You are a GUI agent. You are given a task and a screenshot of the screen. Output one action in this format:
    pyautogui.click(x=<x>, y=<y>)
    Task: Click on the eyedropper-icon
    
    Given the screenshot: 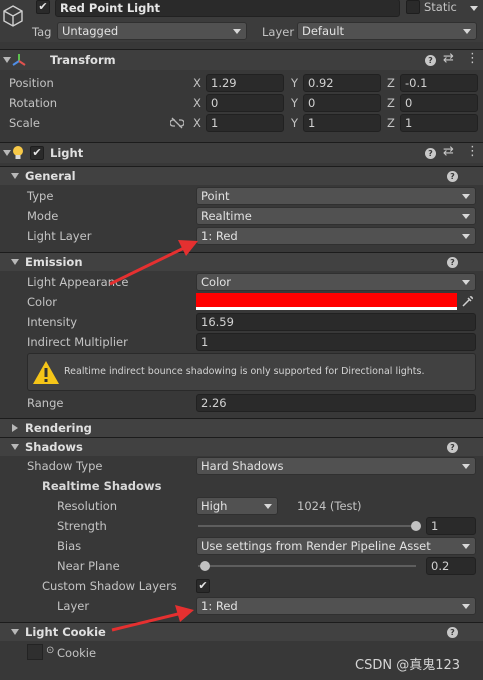 What is the action you would take?
    pyautogui.click(x=467, y=301)
    